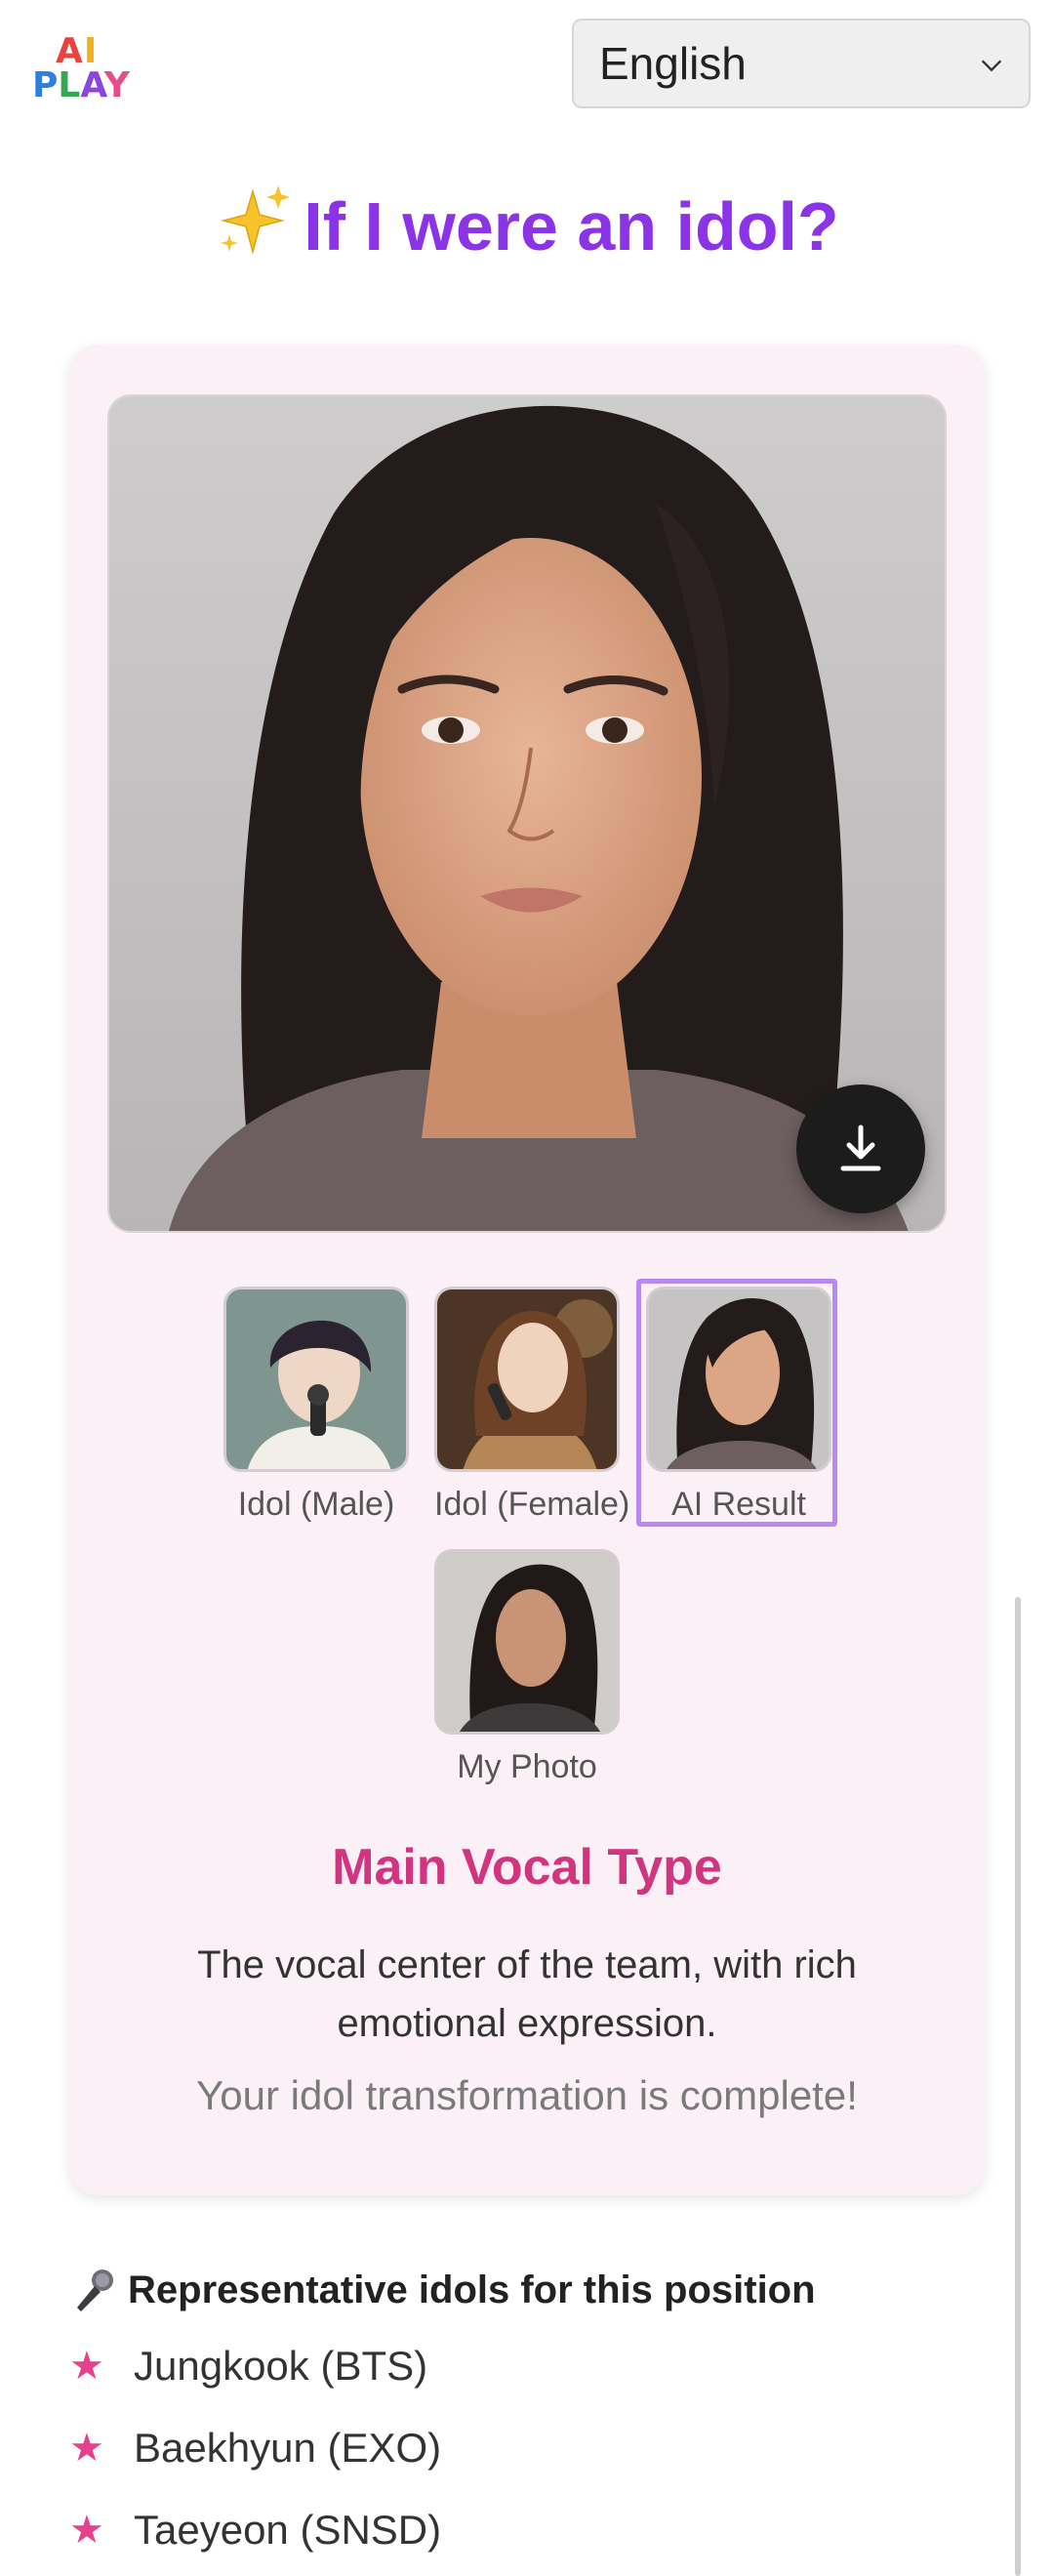 This screenshot has height=2576, width=1053. I want to click on thumbnail-idol-male: Idol (Male), so click(316, 1405).